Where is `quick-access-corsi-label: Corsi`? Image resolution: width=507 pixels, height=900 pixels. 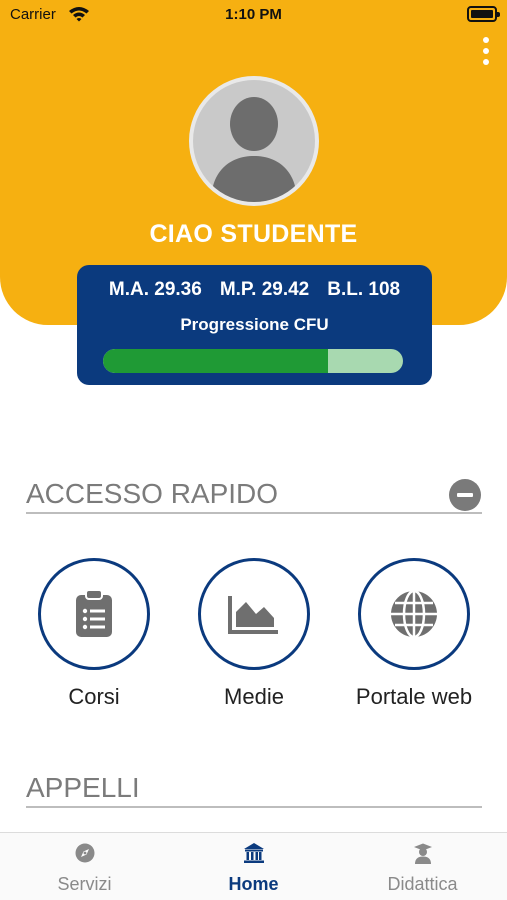 quick-access-corsi-label: Corsi is located at coordinates (94, 696).